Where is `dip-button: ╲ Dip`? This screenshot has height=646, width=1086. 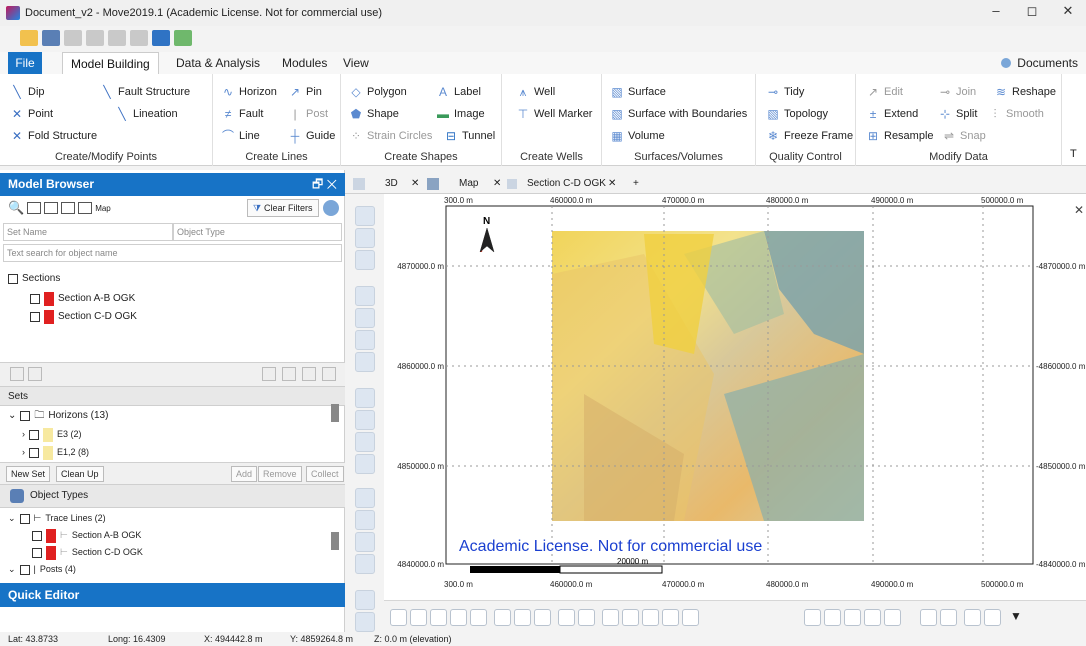 dip-button: ╲ Dip is located at coordinates (27, 92).